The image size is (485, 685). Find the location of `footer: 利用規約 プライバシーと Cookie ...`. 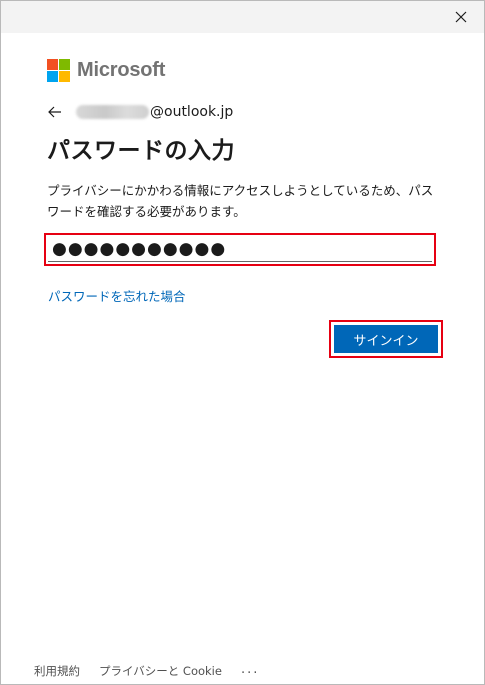

footer: 利用規約 プライバシーと Cookie ... is located at coordinates (146, 671).